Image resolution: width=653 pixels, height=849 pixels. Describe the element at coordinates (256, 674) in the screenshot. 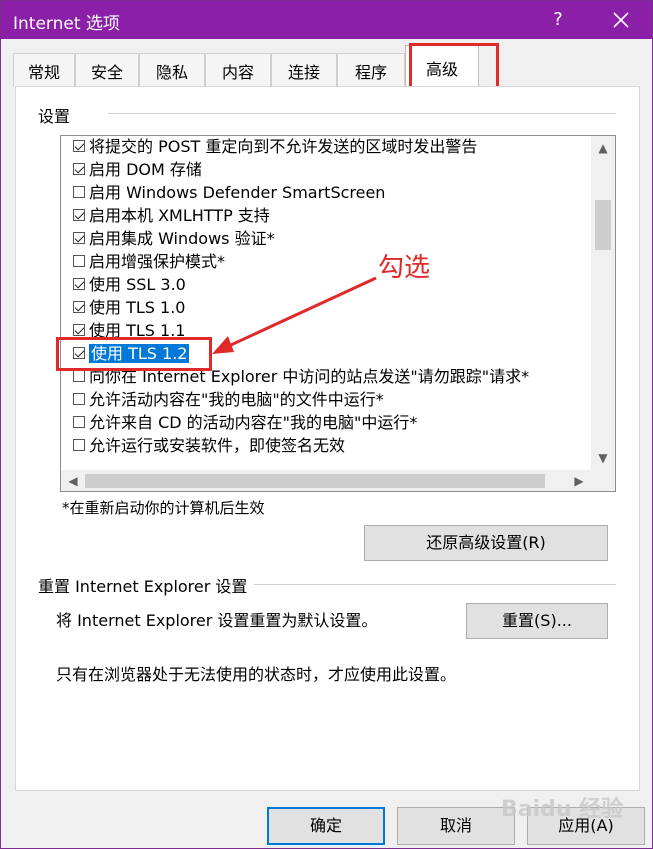

I see `reset-note: 只有在浏览器处于无法使用的状态时，才应使用此设置。` at that location.